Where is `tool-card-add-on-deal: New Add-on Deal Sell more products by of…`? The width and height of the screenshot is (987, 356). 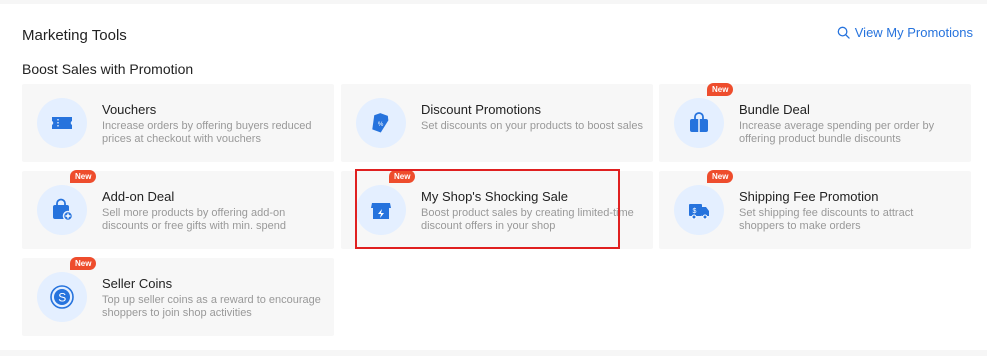
tool-card-add-on-deal: New Add-on Deal Sell more products by of… is located at coordinates (178, 209).